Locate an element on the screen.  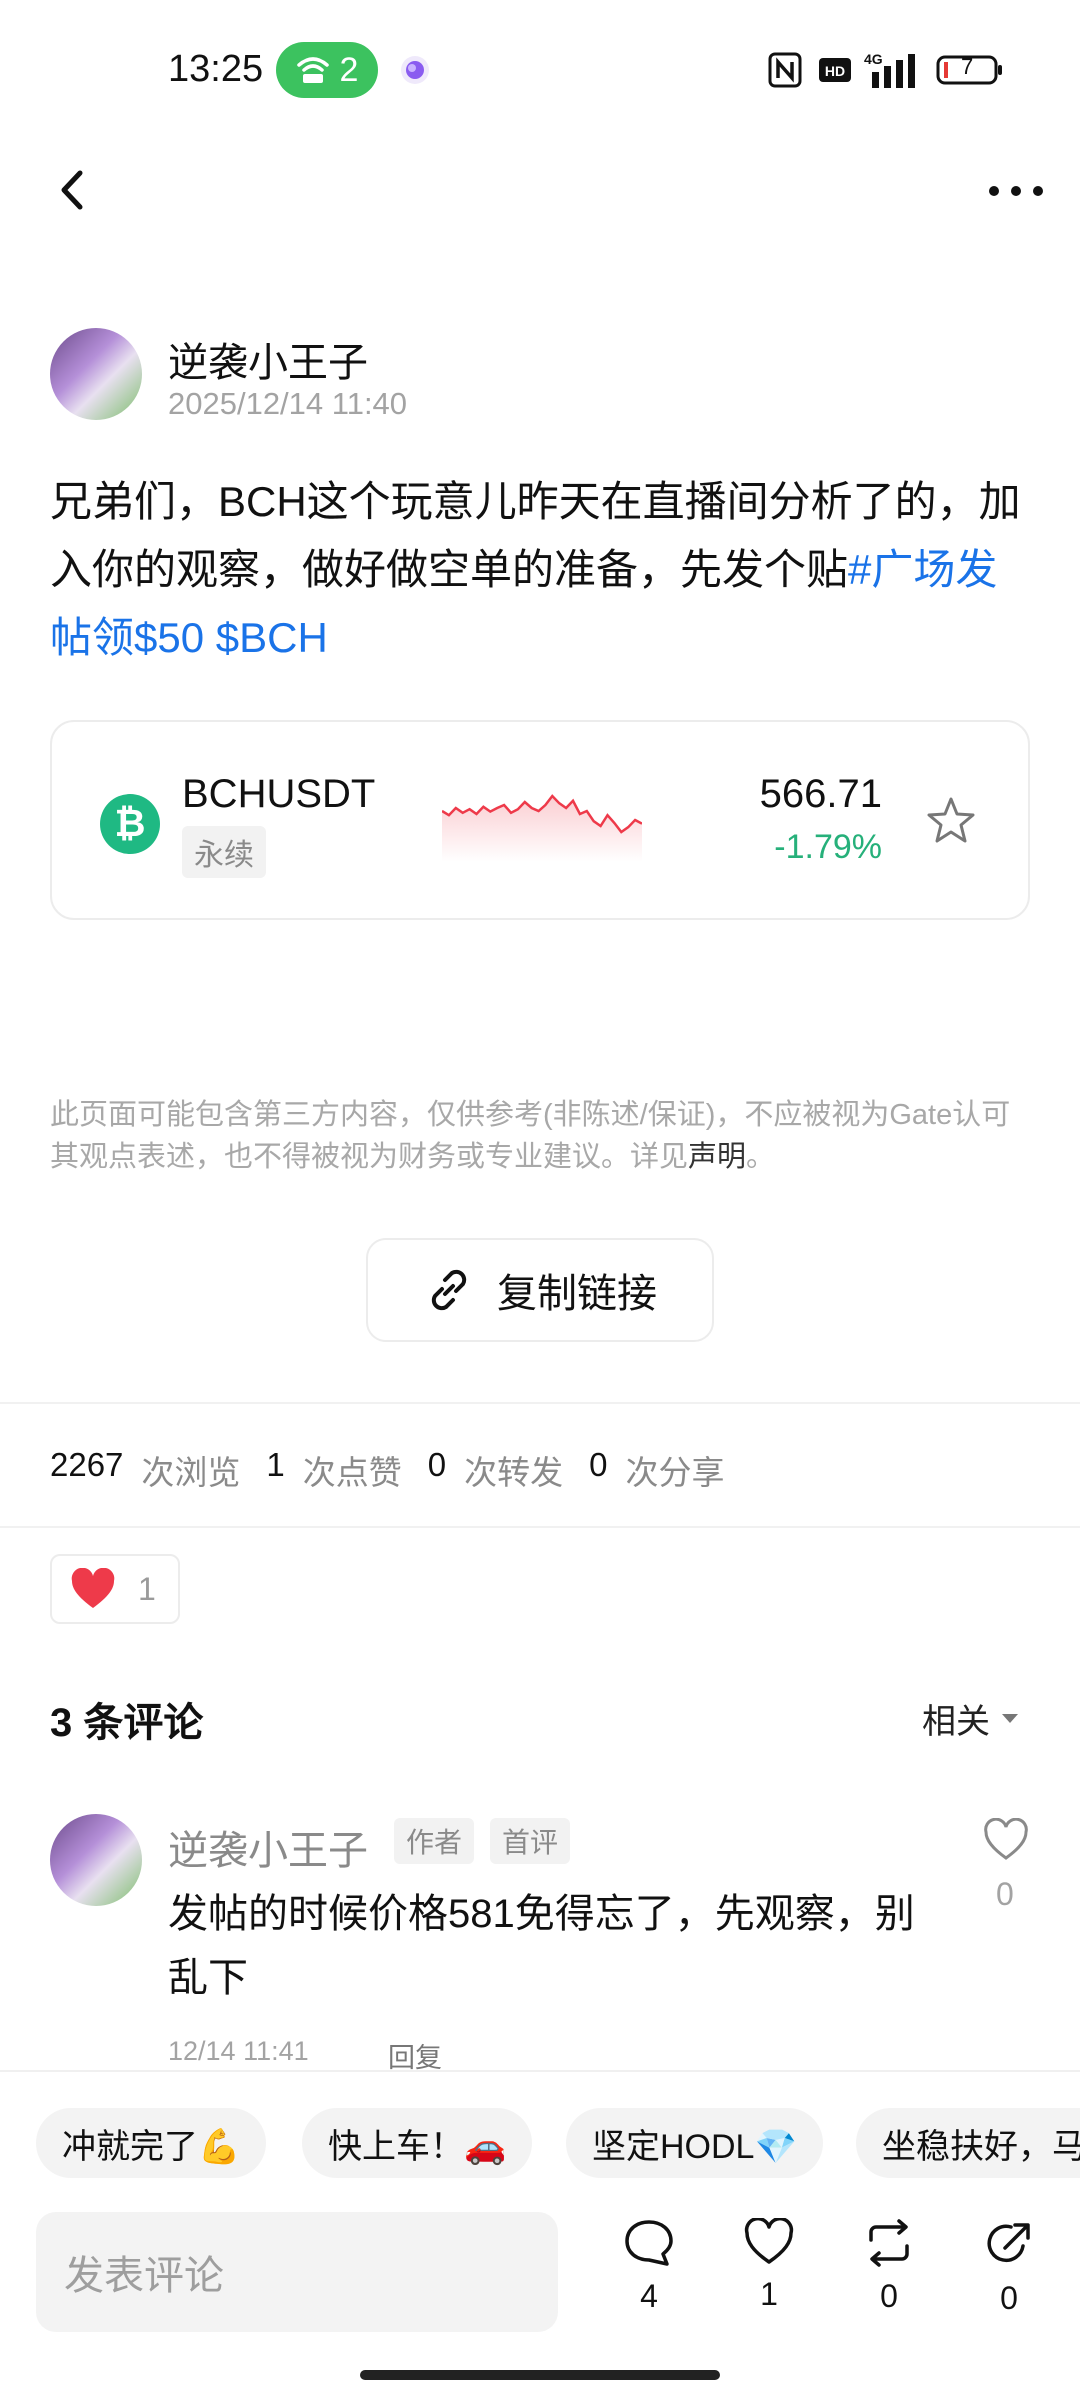
shares-count: 0 is located at coordinates (598, 1464).